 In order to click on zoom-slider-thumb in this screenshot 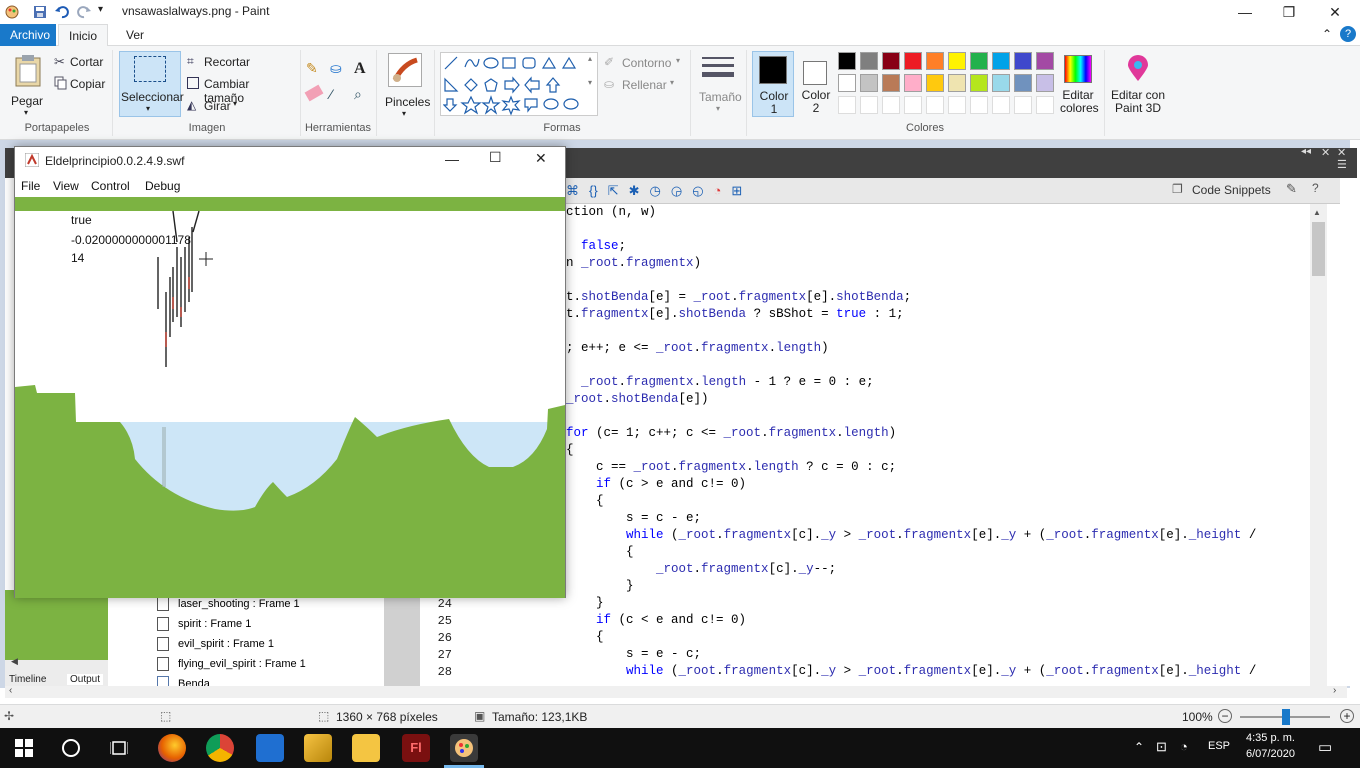, I will do `click(1286, 717)`.